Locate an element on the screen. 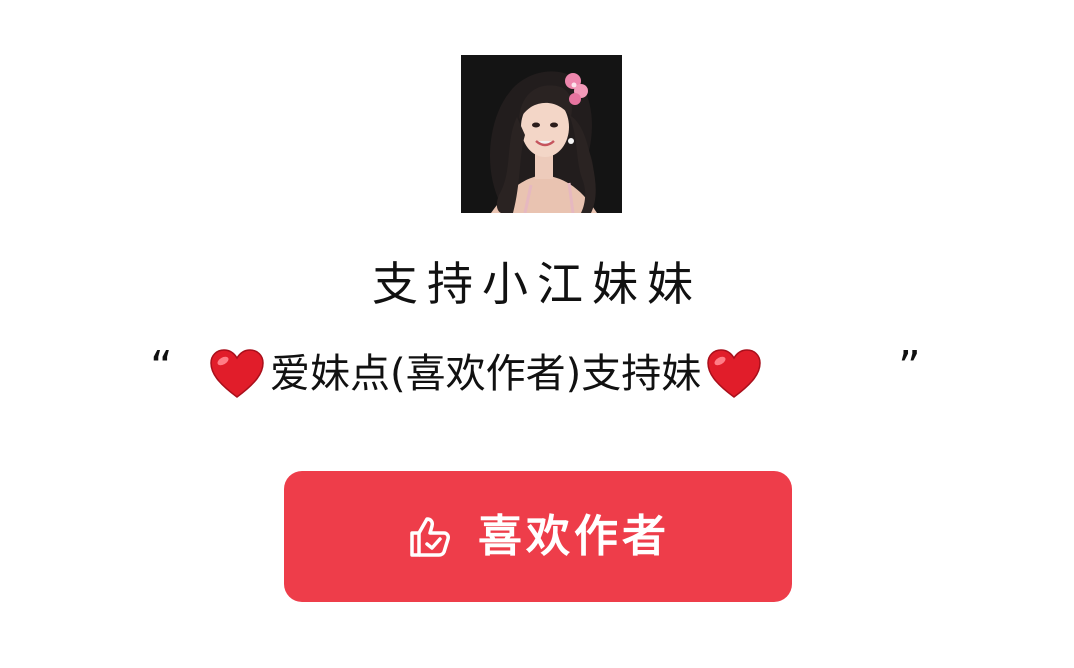 The image size is (1074, 668). support-message: “ 爱妹点(喜欢作者)支持妹 ” is located at coordinates (537, 373).